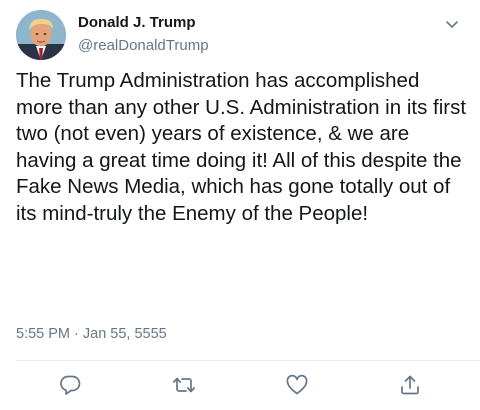 The width and height of the screenshot is (480, 410). What do you see at coordinates (240, 385) in the screenshot?
I see `tweet-actions` at bounding box center [240, 385].